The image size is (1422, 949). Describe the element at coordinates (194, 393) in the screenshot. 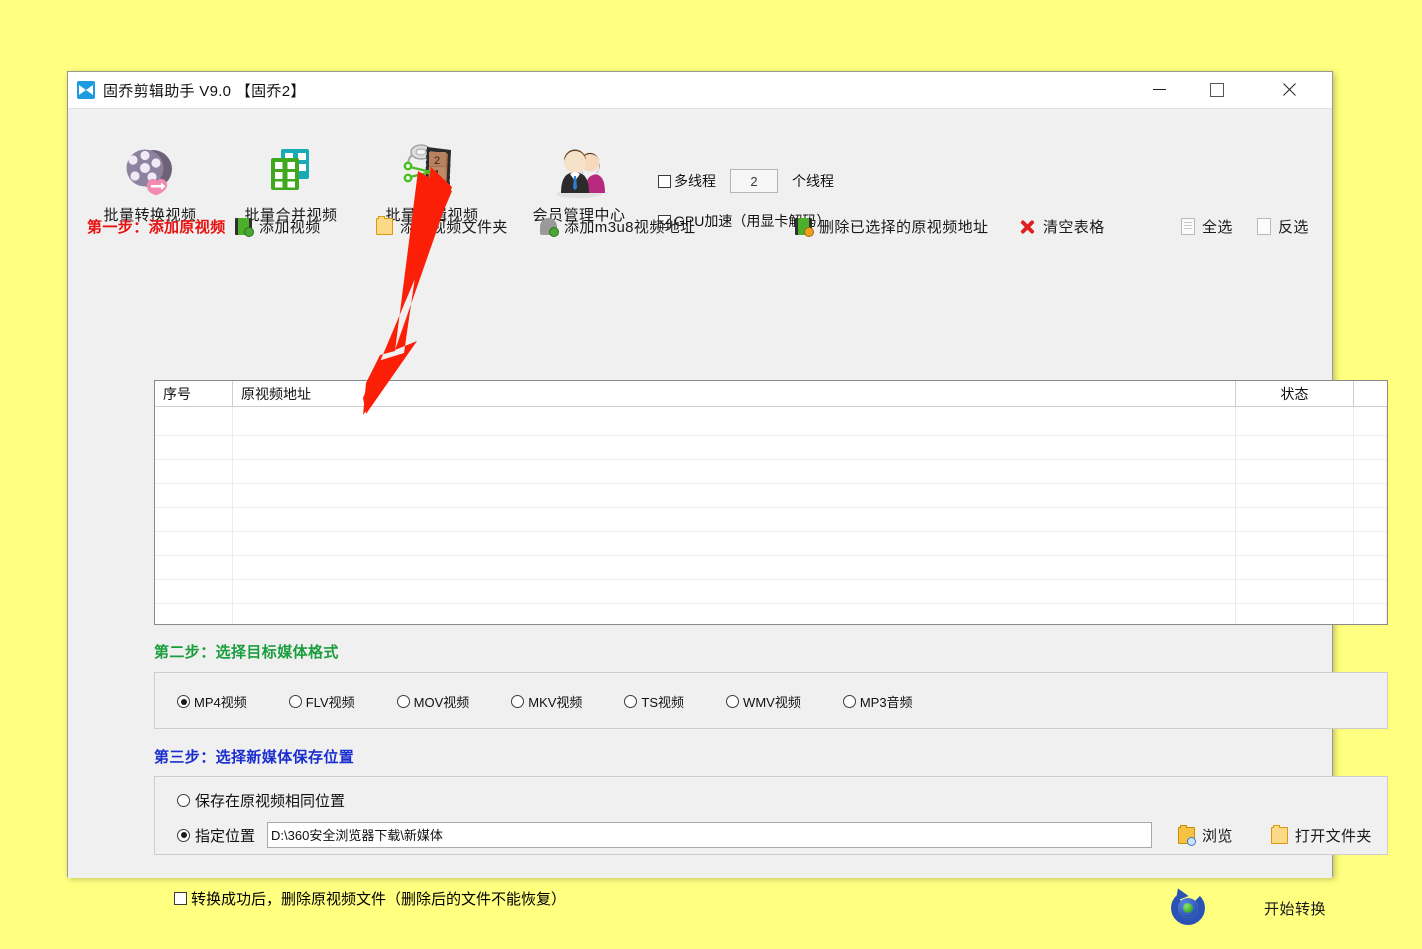

I see `column-header-index: 序号` at that location.